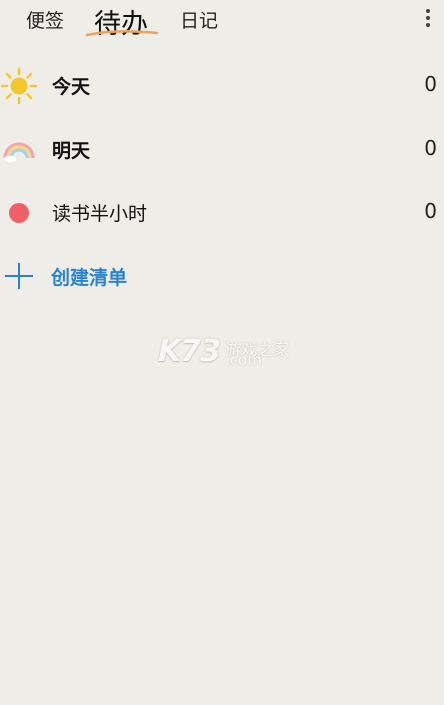 The image size is (444, 705). I want to click on red-dot-icon, so click(20, 213).